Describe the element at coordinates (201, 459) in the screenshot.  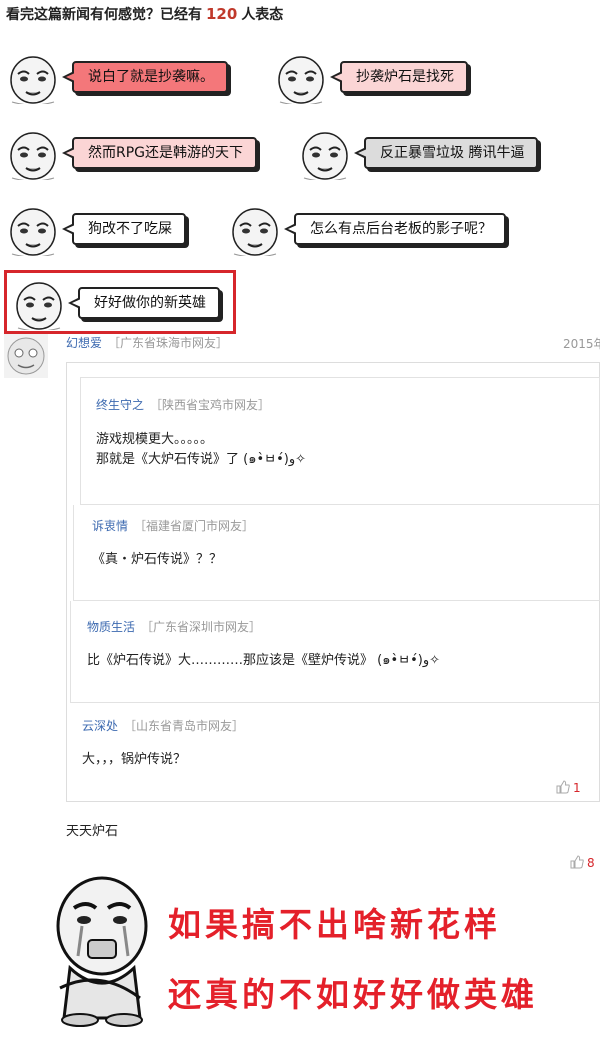
I see `quote-text-line: 那就是《大炉石传说》了 (๑•̀ㅂ•́)و✧` at that location.